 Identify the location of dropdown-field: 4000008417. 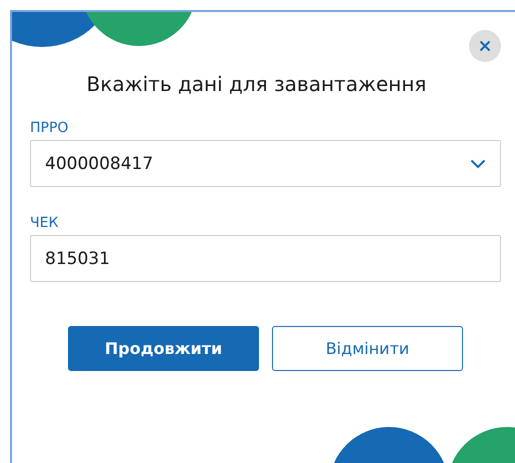
(265, 163).